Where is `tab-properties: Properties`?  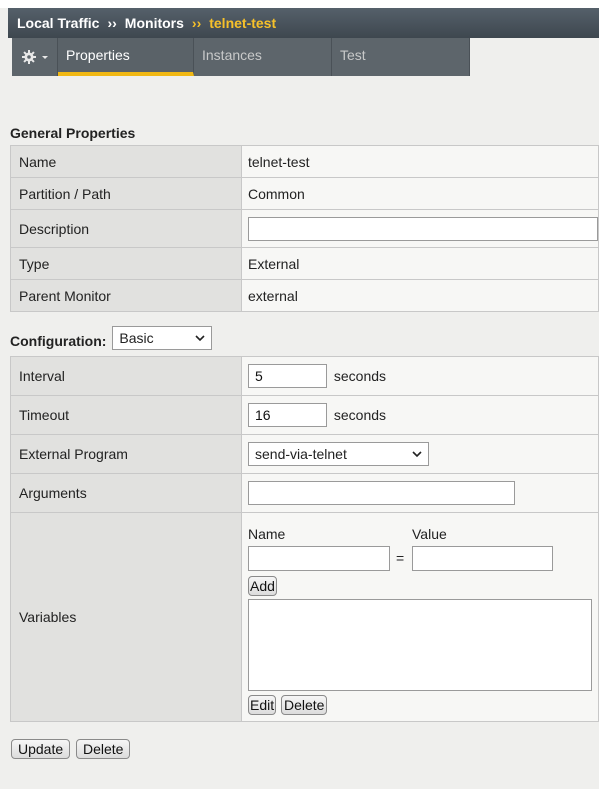
tab-properties: Properties is located at coordinates (126, 57).